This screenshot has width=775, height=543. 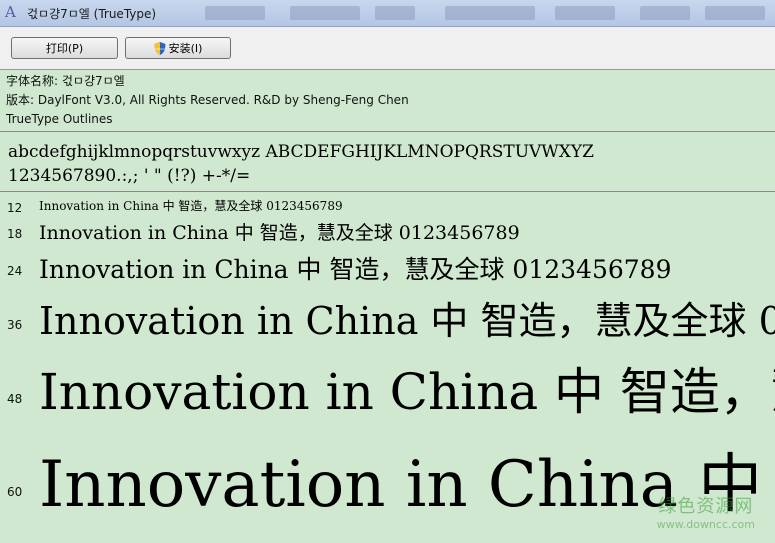 I want to click on outline-type-line: TrueType Outlines, so click(x=59, y=119).